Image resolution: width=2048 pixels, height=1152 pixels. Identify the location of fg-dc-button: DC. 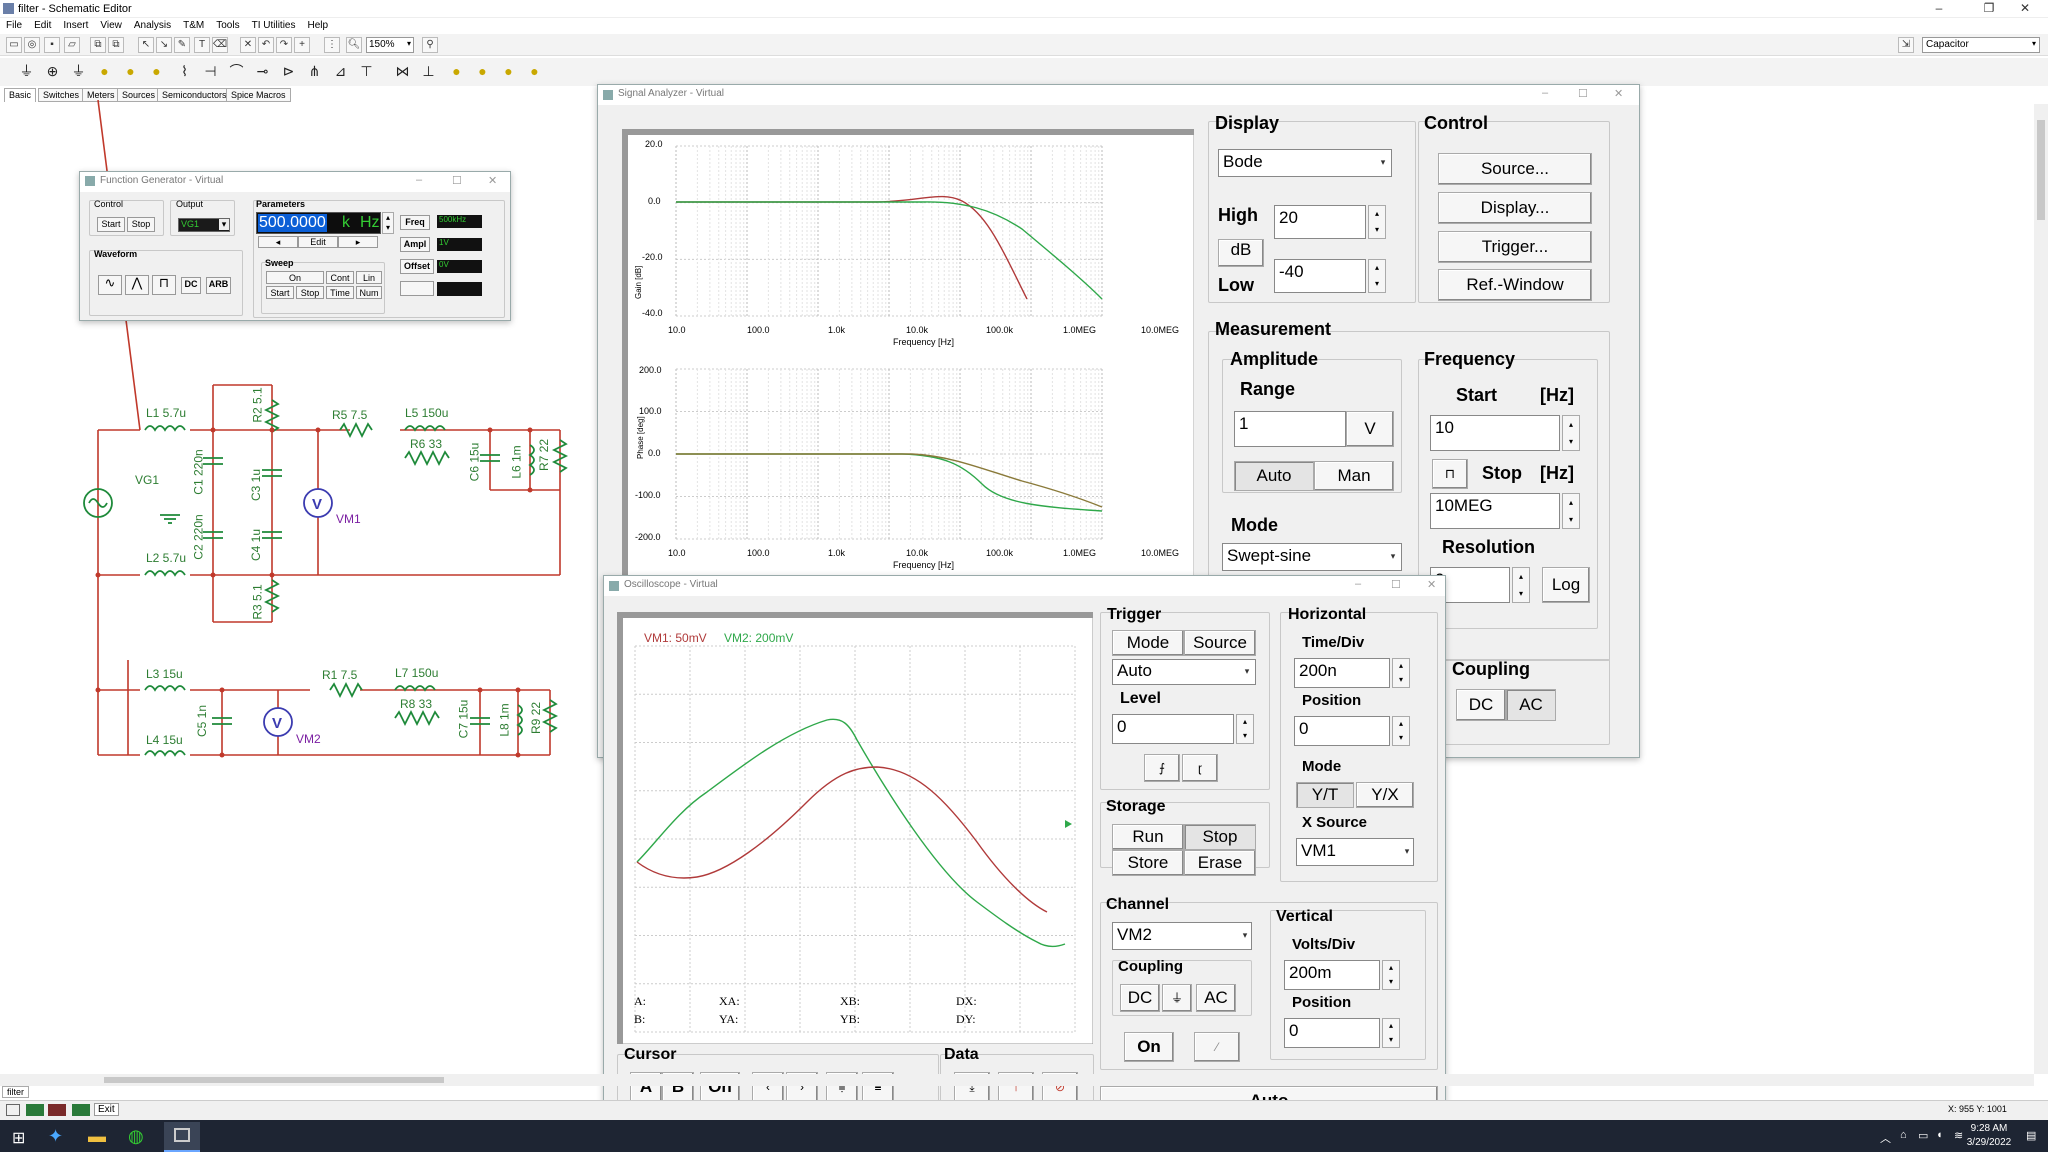
(191, 285).